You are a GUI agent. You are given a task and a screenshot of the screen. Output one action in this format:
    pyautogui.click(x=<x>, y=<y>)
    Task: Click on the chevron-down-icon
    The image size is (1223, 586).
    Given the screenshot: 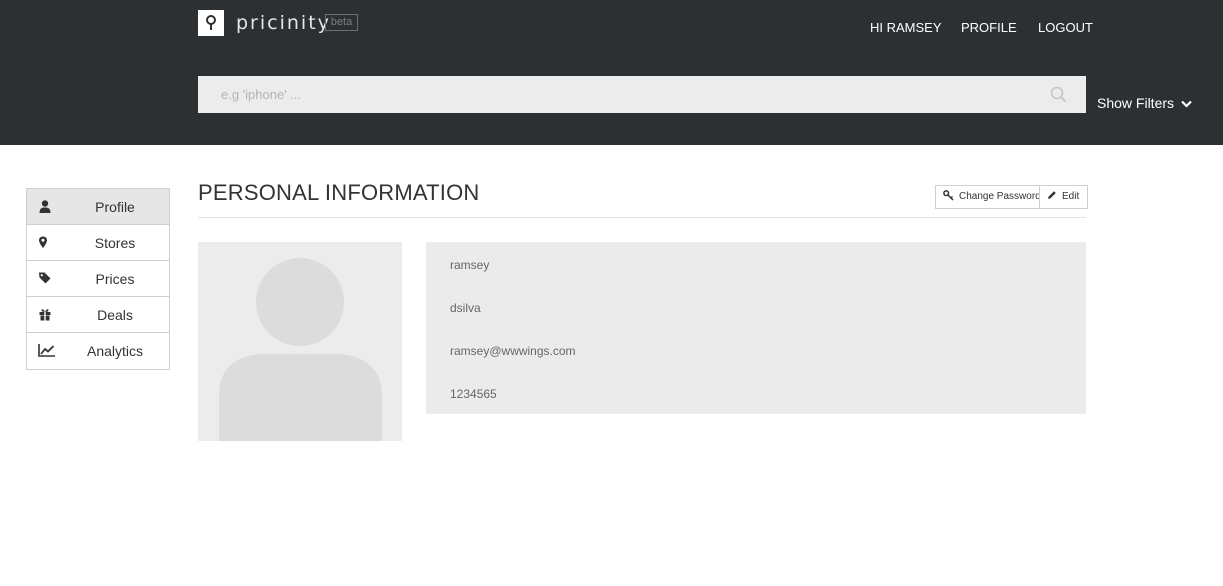 What is the action you would take?
    pyautogui.click(x=1186, y=104)
    